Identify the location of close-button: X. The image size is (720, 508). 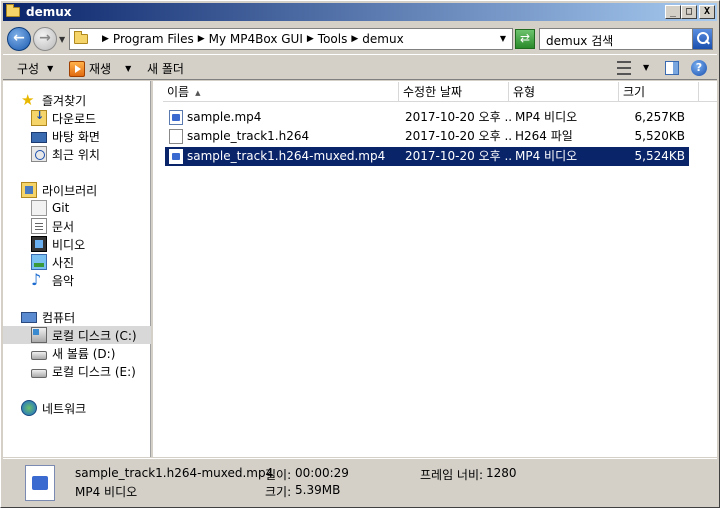
(707, 12).